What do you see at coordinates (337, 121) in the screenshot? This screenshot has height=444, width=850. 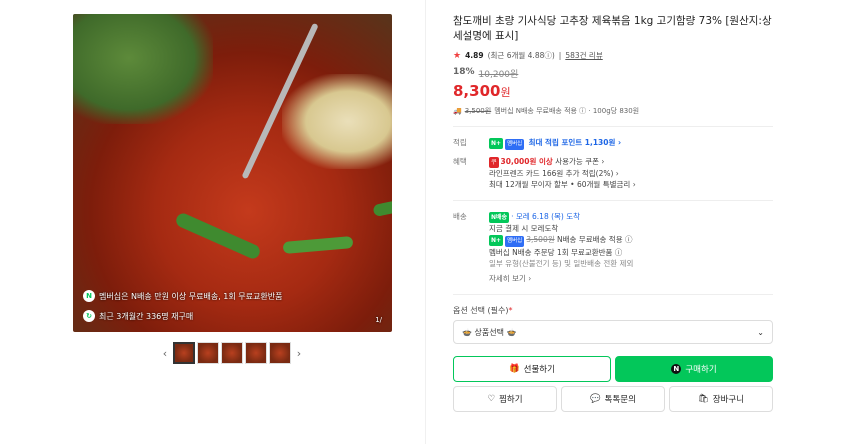 I see `bean-sprouts-image-part` at bounding box center [337, 121].